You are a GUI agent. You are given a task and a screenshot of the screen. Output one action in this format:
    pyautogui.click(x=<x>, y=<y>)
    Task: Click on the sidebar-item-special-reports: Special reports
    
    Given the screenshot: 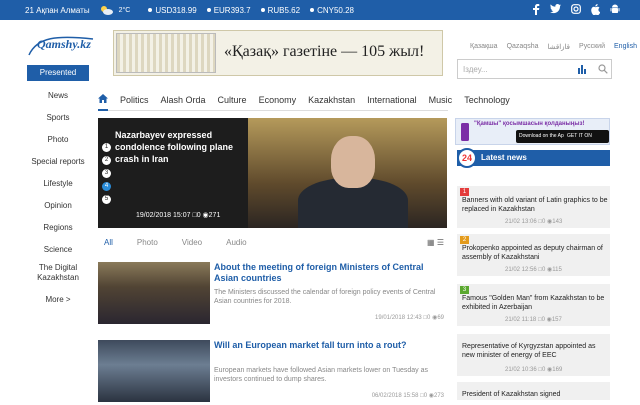 What is the action you would take?
    pyautogui.click(x=58, y=162)
    